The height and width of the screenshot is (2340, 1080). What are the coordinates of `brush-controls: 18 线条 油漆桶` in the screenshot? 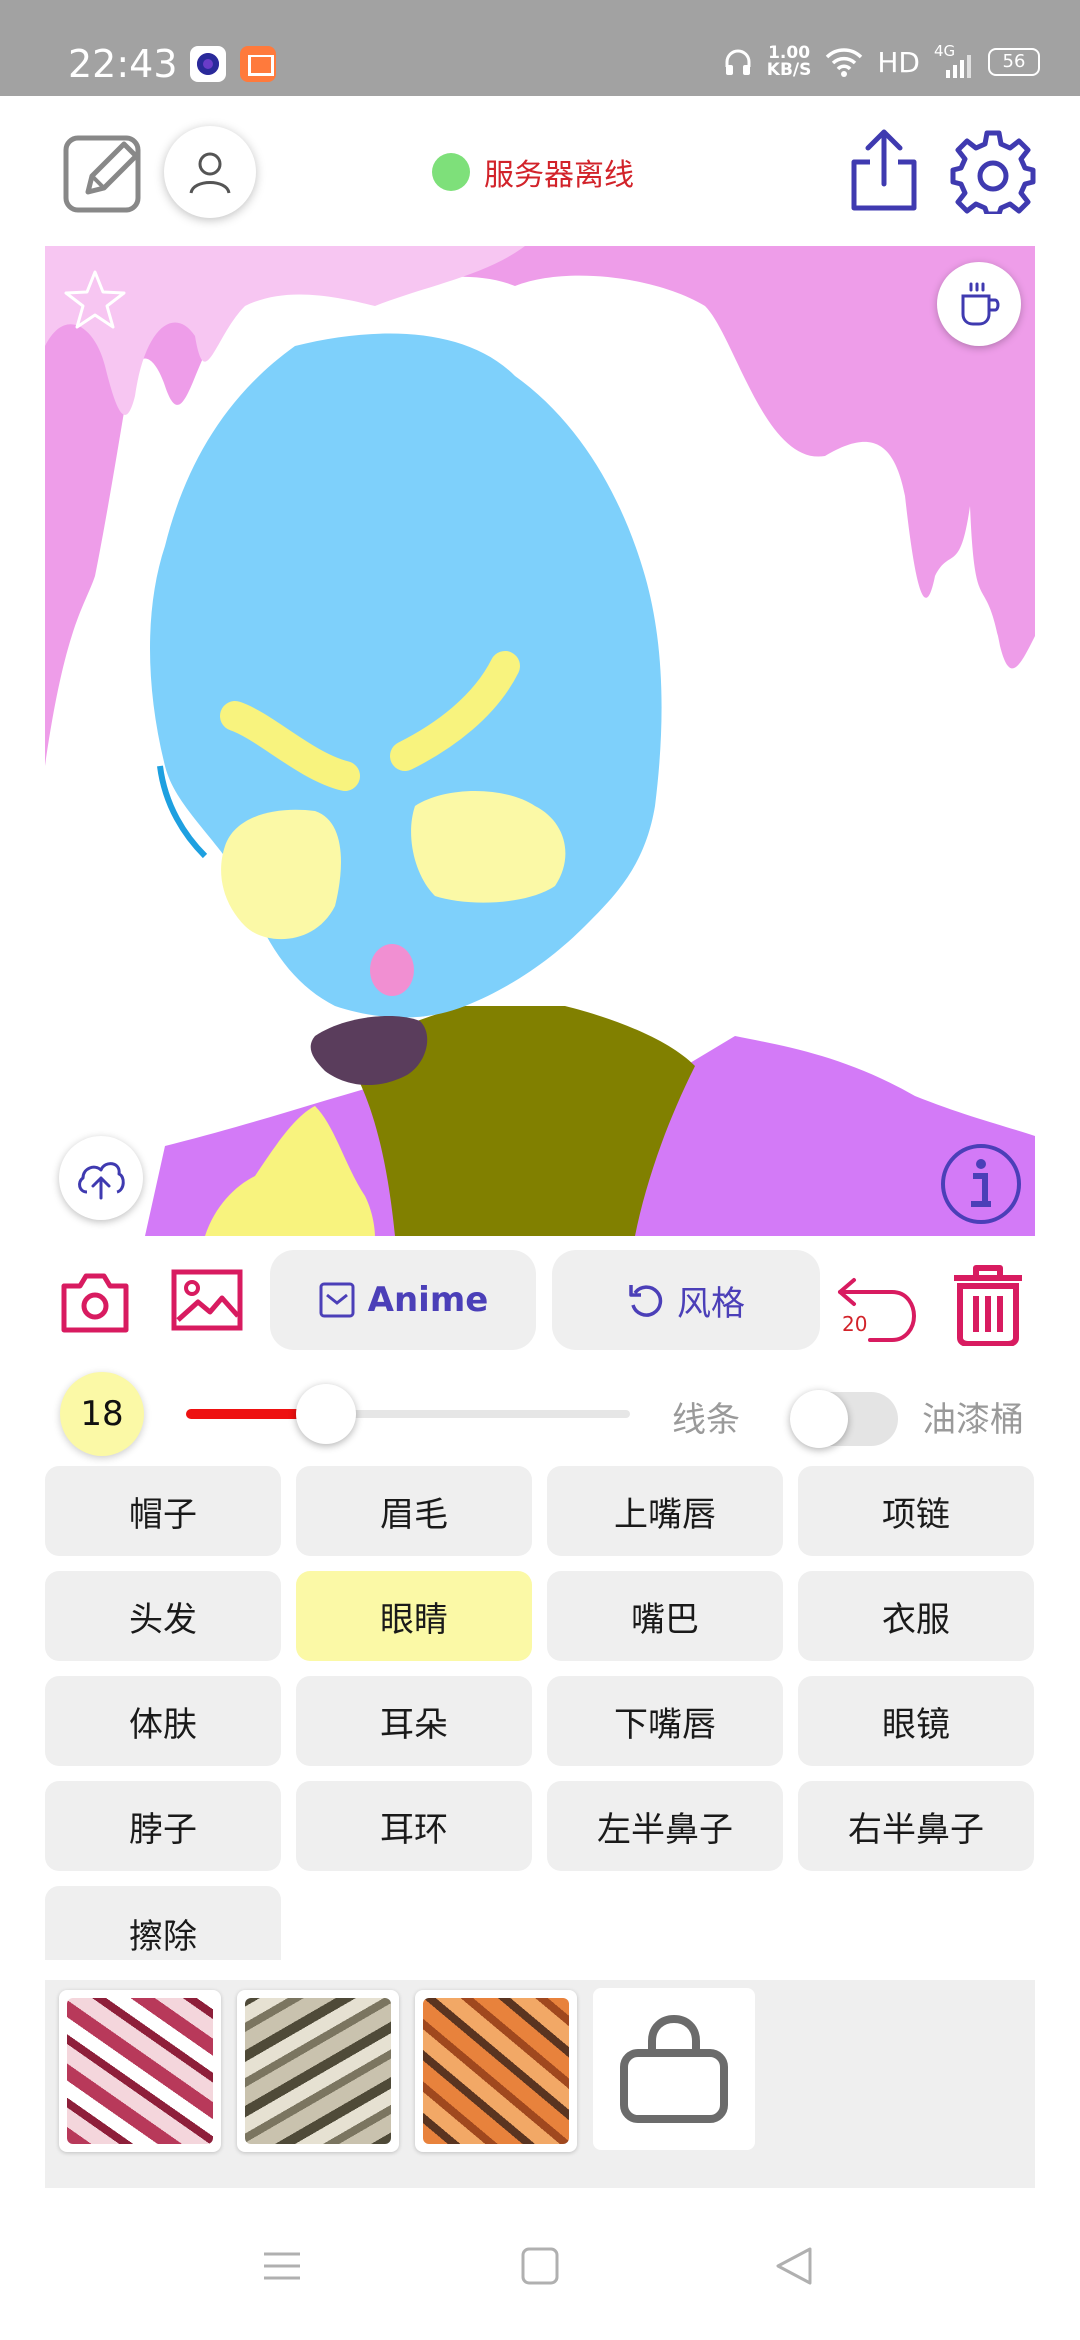 It's located at (540, 1413).